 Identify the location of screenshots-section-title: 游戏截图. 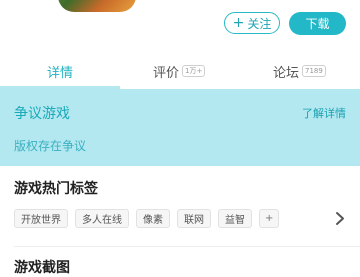
(42, 268).